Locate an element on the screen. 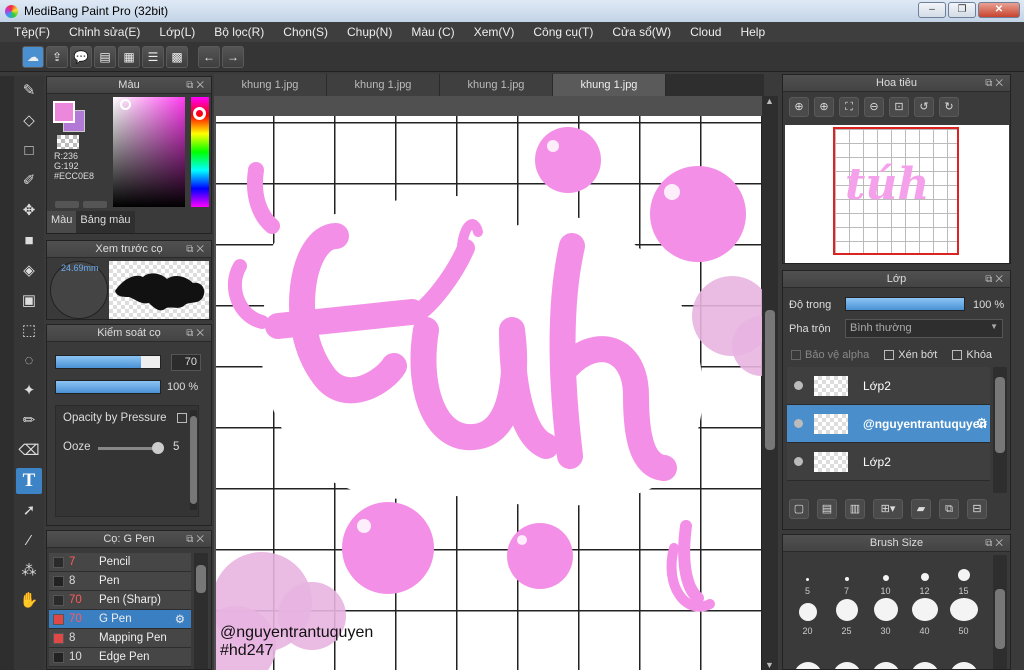 Image resolution: width=1024 pixels, height=670 pixels. eraser-tool-icon: ◇ is located at coordinates (29, 121).